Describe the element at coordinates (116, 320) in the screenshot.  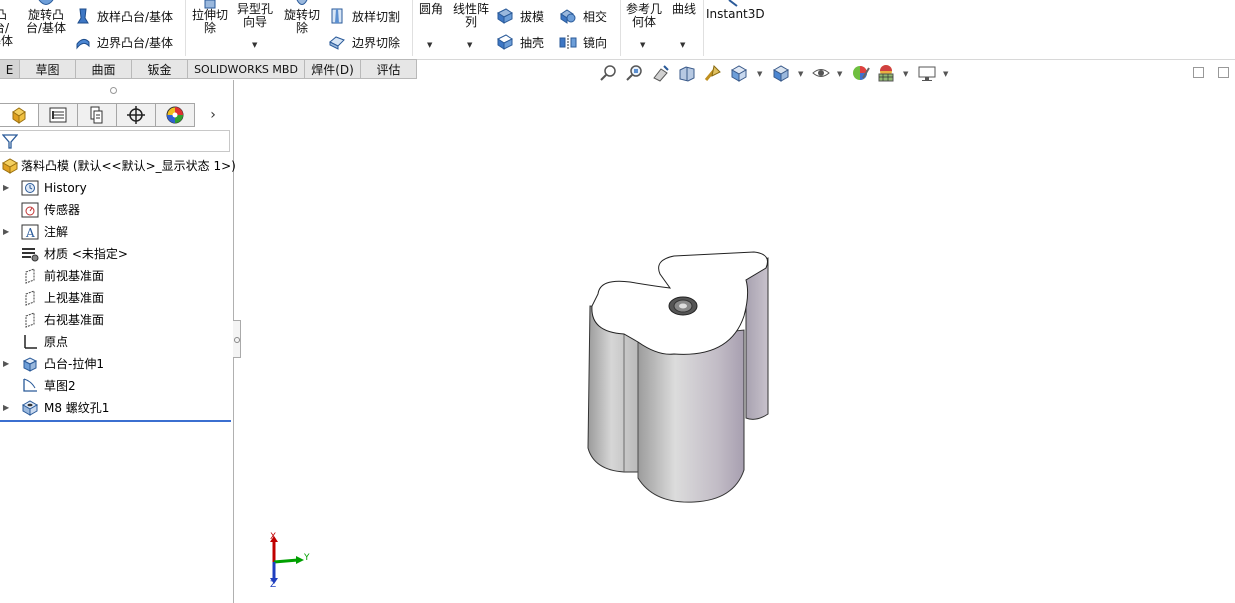
I see `tree-item-right-plane: 右视基准面` at that location.